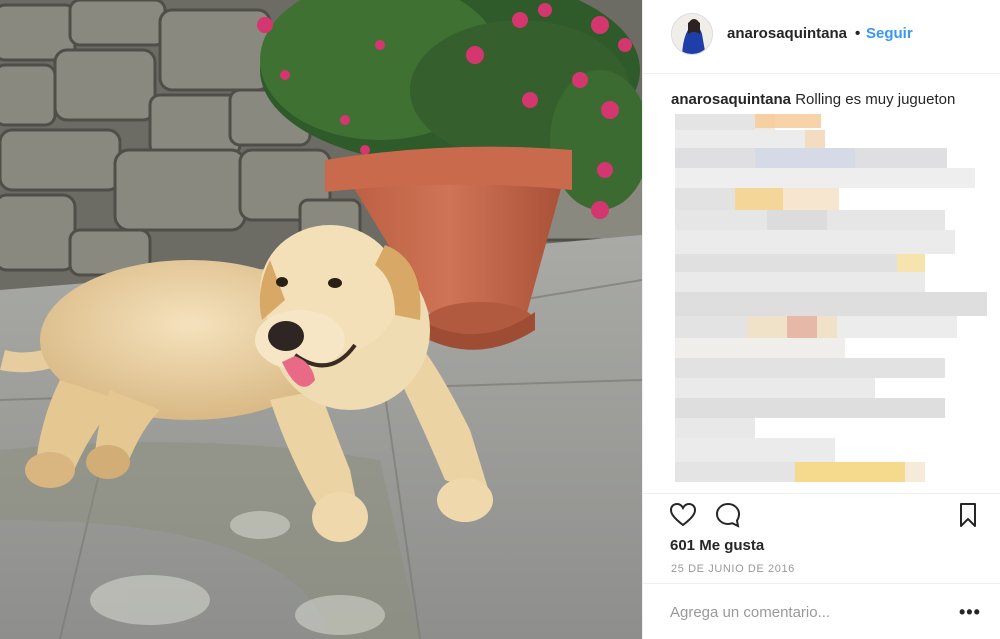  What do you see at coordinates (968, 515) in the screenshot?
I see `bookmark-icon` at bounding box center [968, 515].